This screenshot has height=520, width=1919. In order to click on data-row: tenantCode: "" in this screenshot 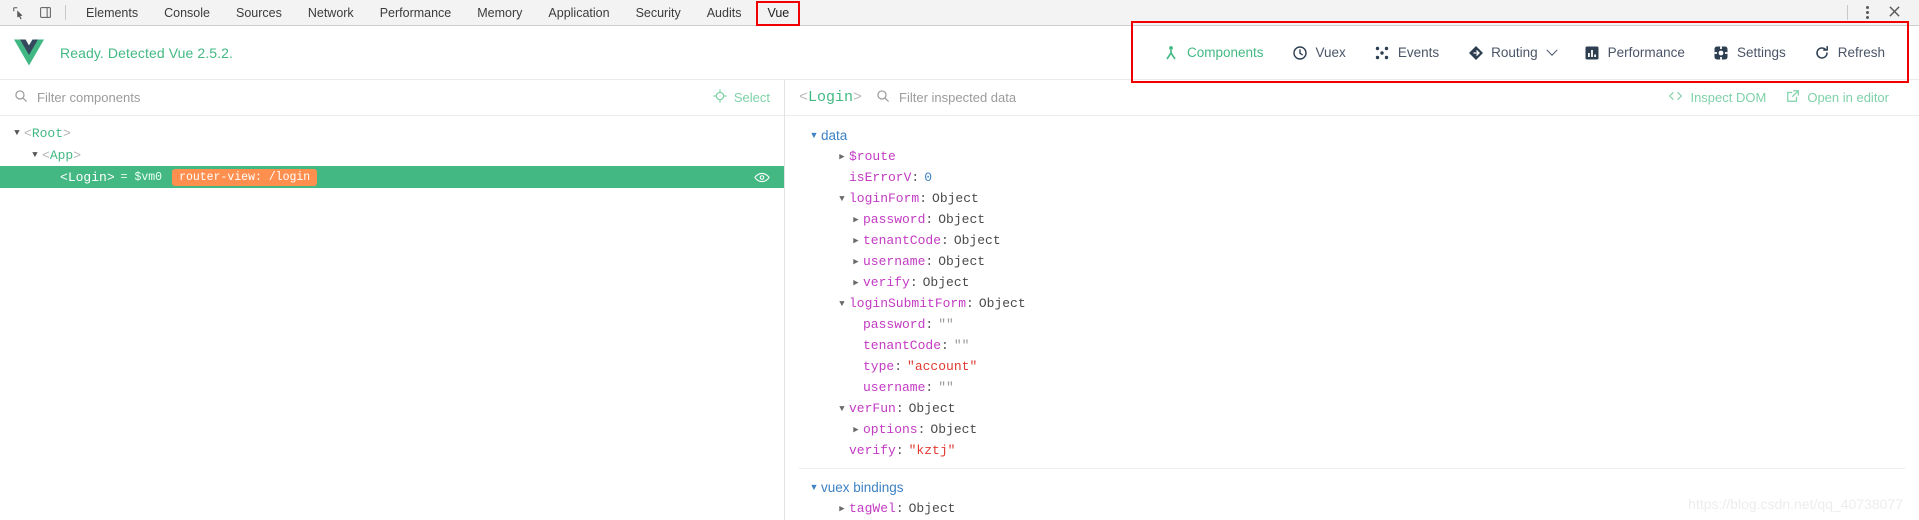, I will do `click(916, 345)`.